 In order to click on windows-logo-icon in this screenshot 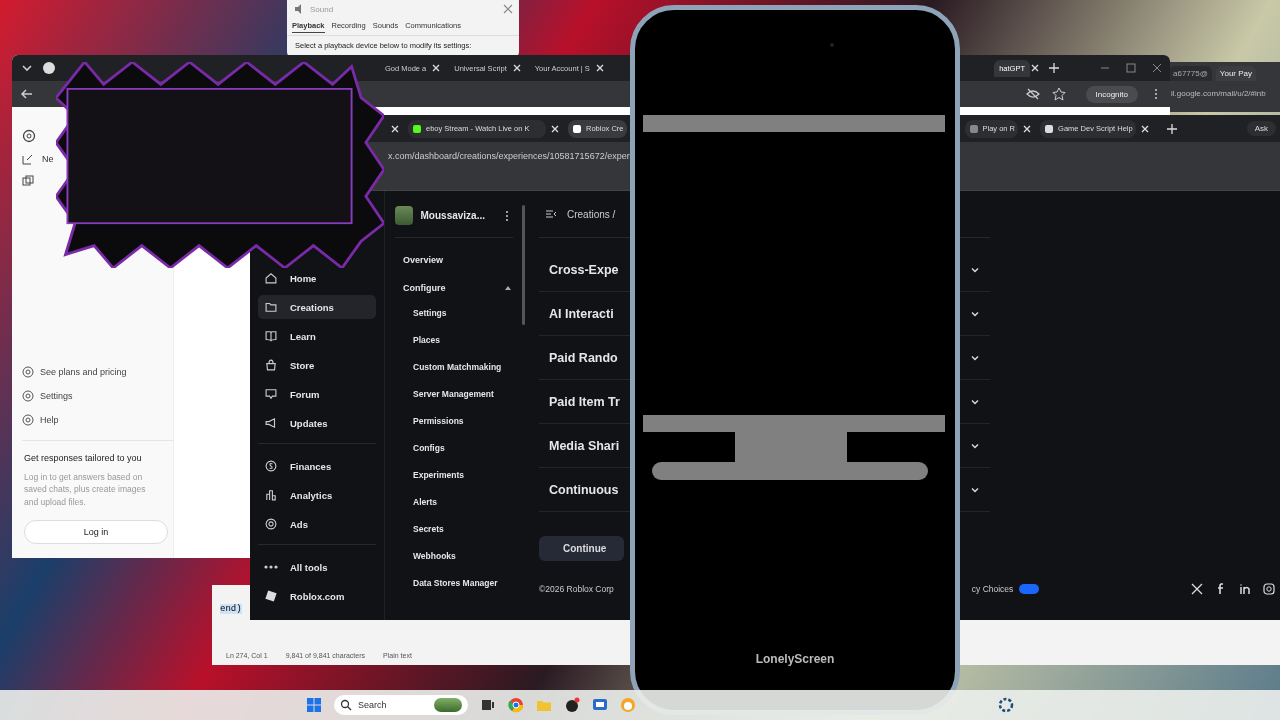, I will do `click(314, 705)`.